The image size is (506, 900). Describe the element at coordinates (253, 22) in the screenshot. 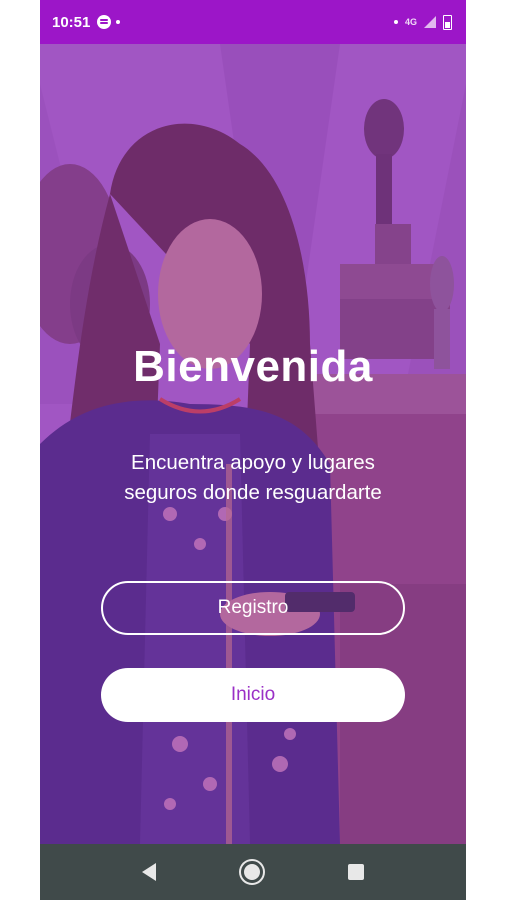

I see `status-bar: 10:51 4G` at that location.